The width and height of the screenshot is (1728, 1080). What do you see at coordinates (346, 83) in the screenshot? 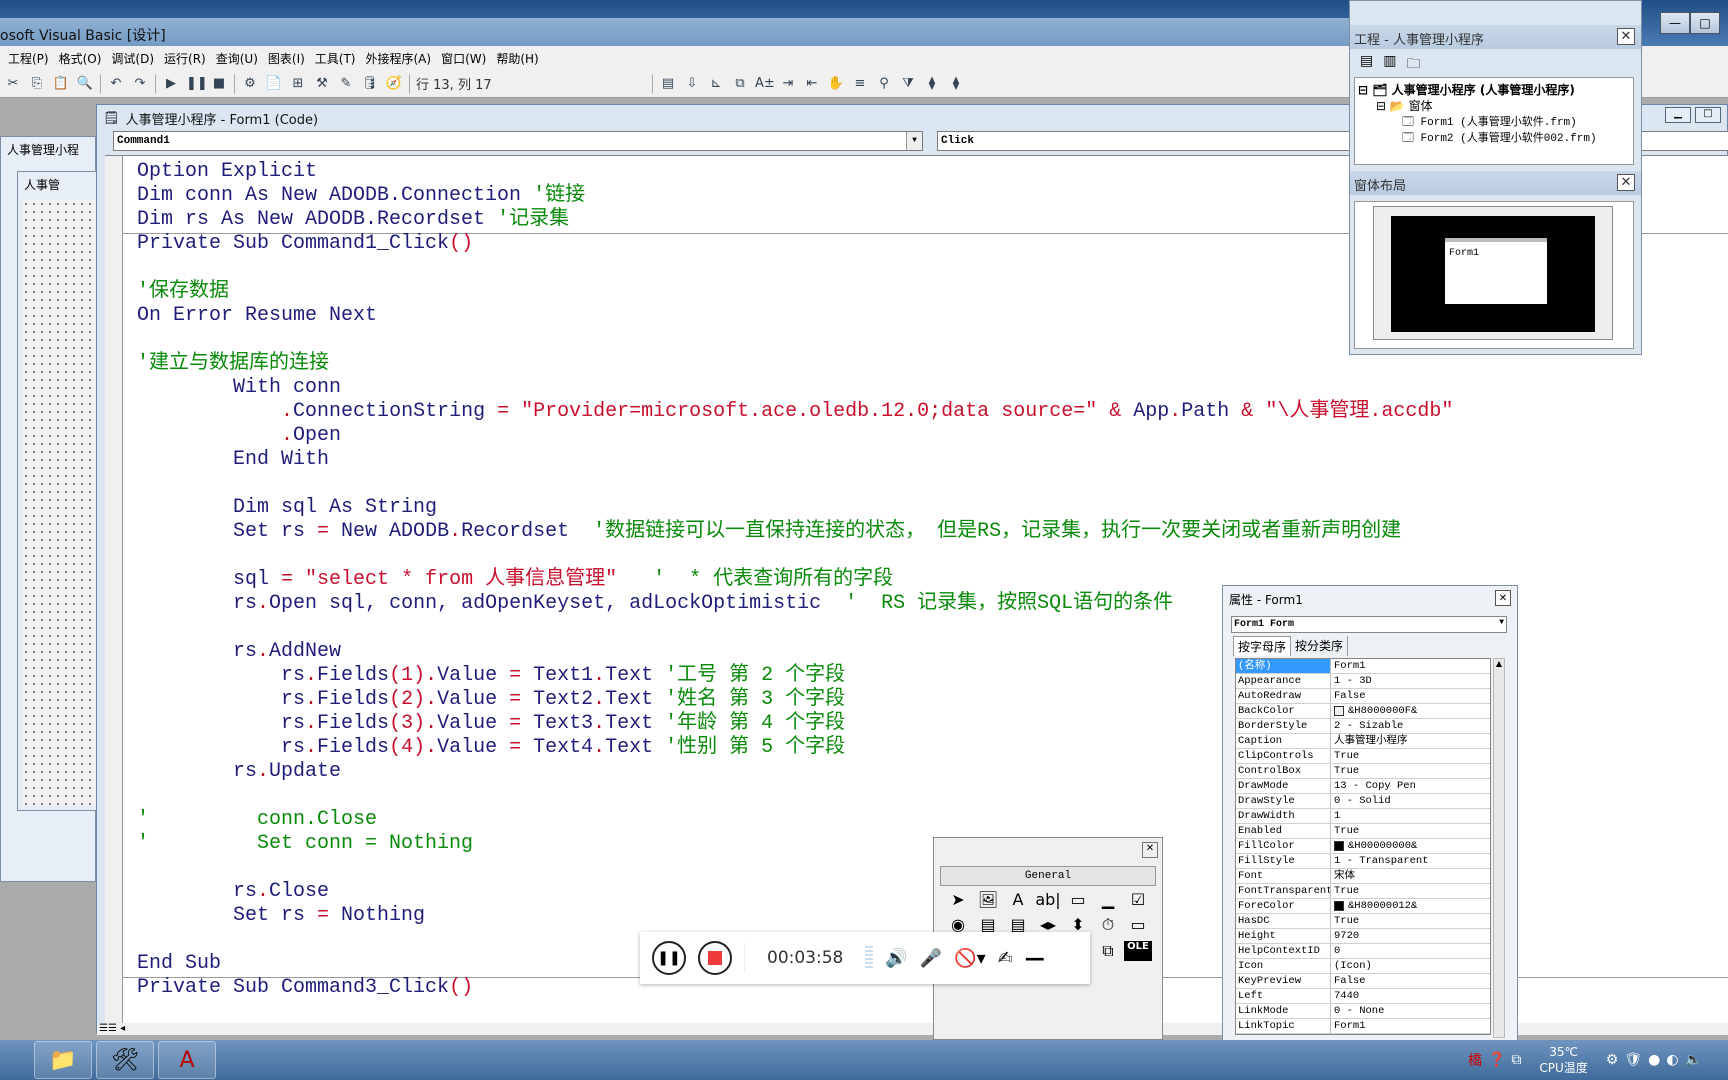
I see `toolbar-icon: ✎` at bounding box center [346, 83].